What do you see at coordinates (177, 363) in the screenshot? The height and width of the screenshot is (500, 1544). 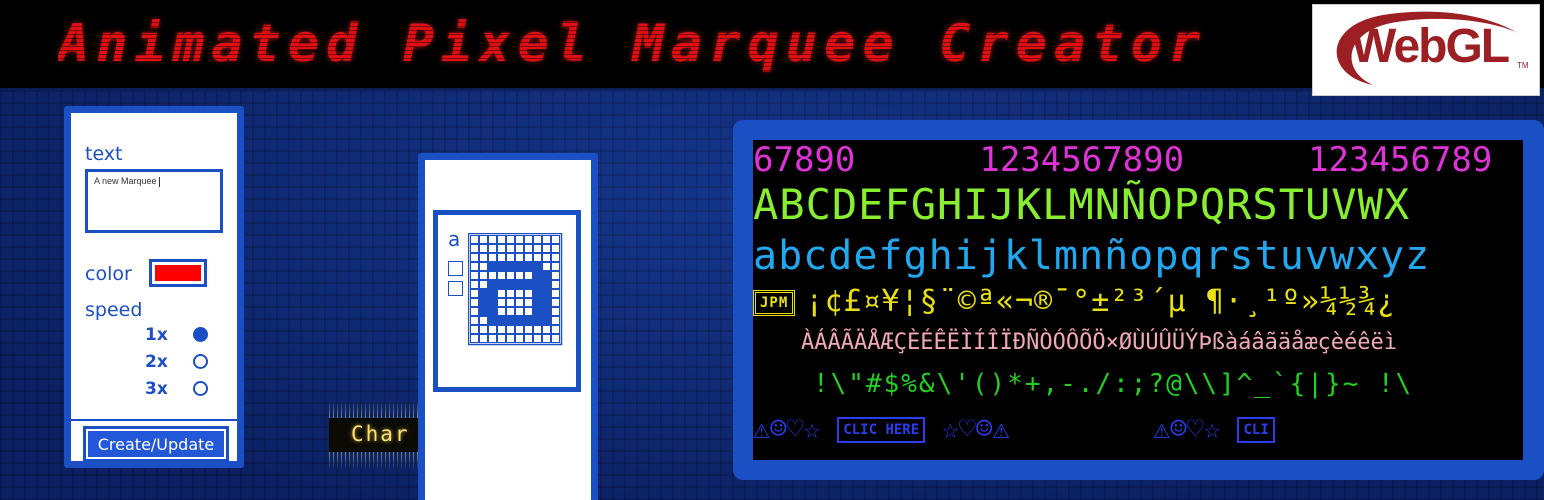 I see `speed-option-2x: 2x` at bounding box center [177, 363].